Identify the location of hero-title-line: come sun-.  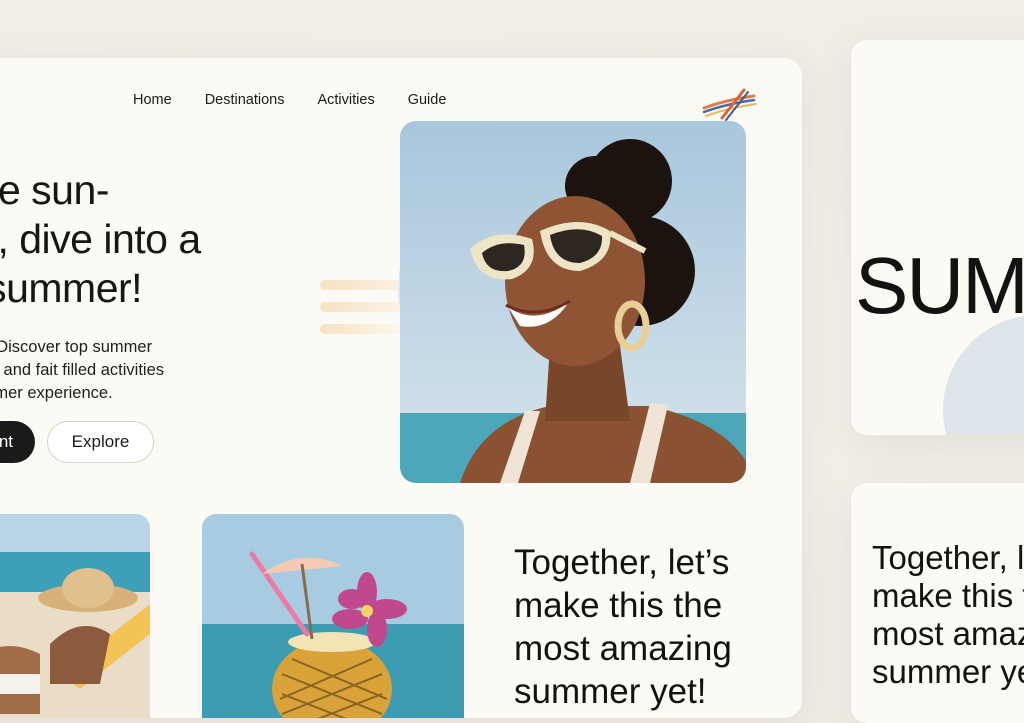
(54, 190).